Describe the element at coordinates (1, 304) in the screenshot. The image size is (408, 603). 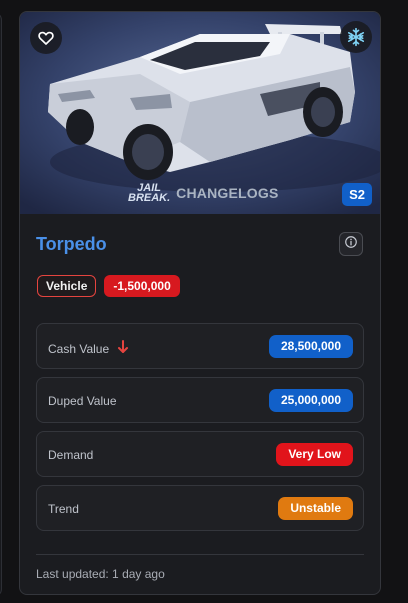
I see `adjacent-card-edge` at that location.